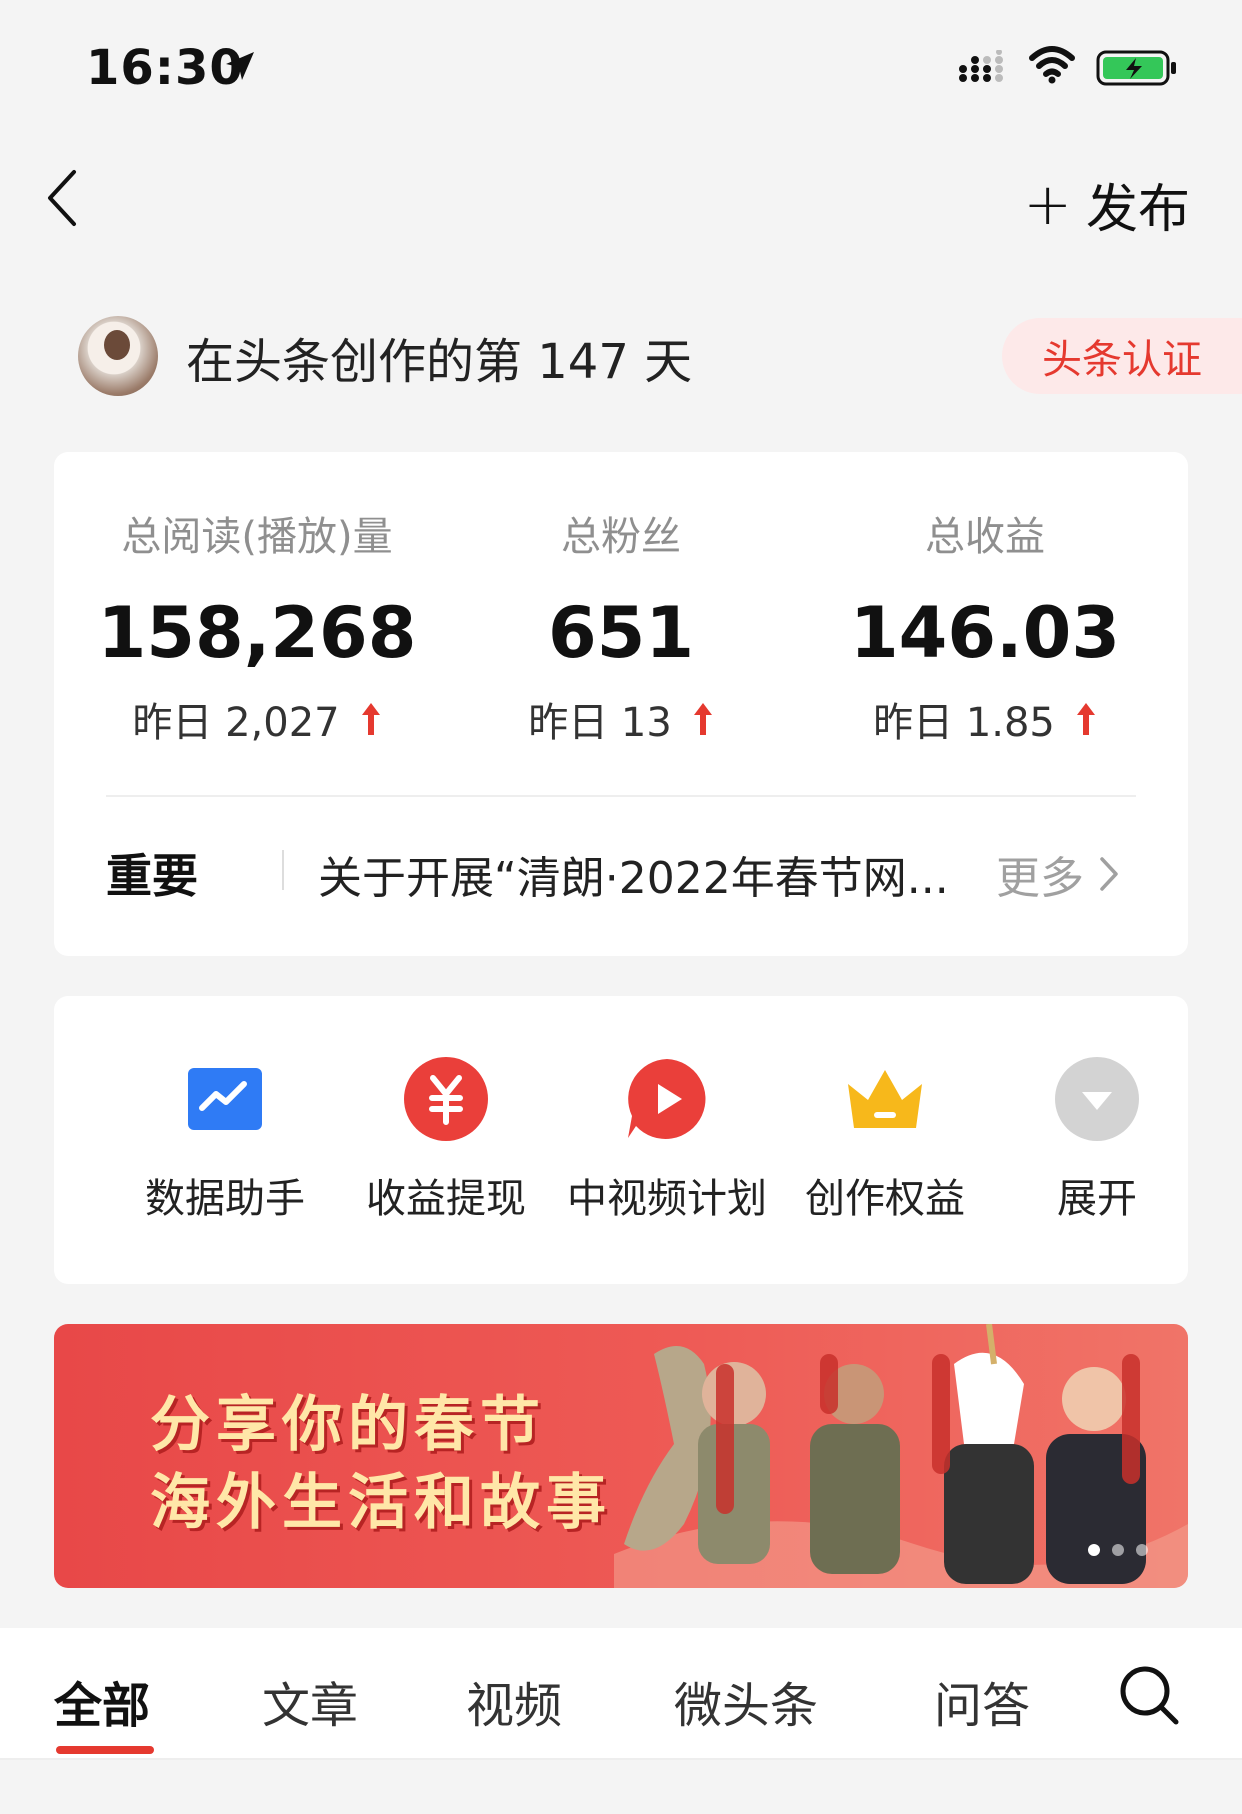  Describe the element at coordinates (746, 1701) in the screenshot. I see `tab-micro-posts: 微头条` at that location.